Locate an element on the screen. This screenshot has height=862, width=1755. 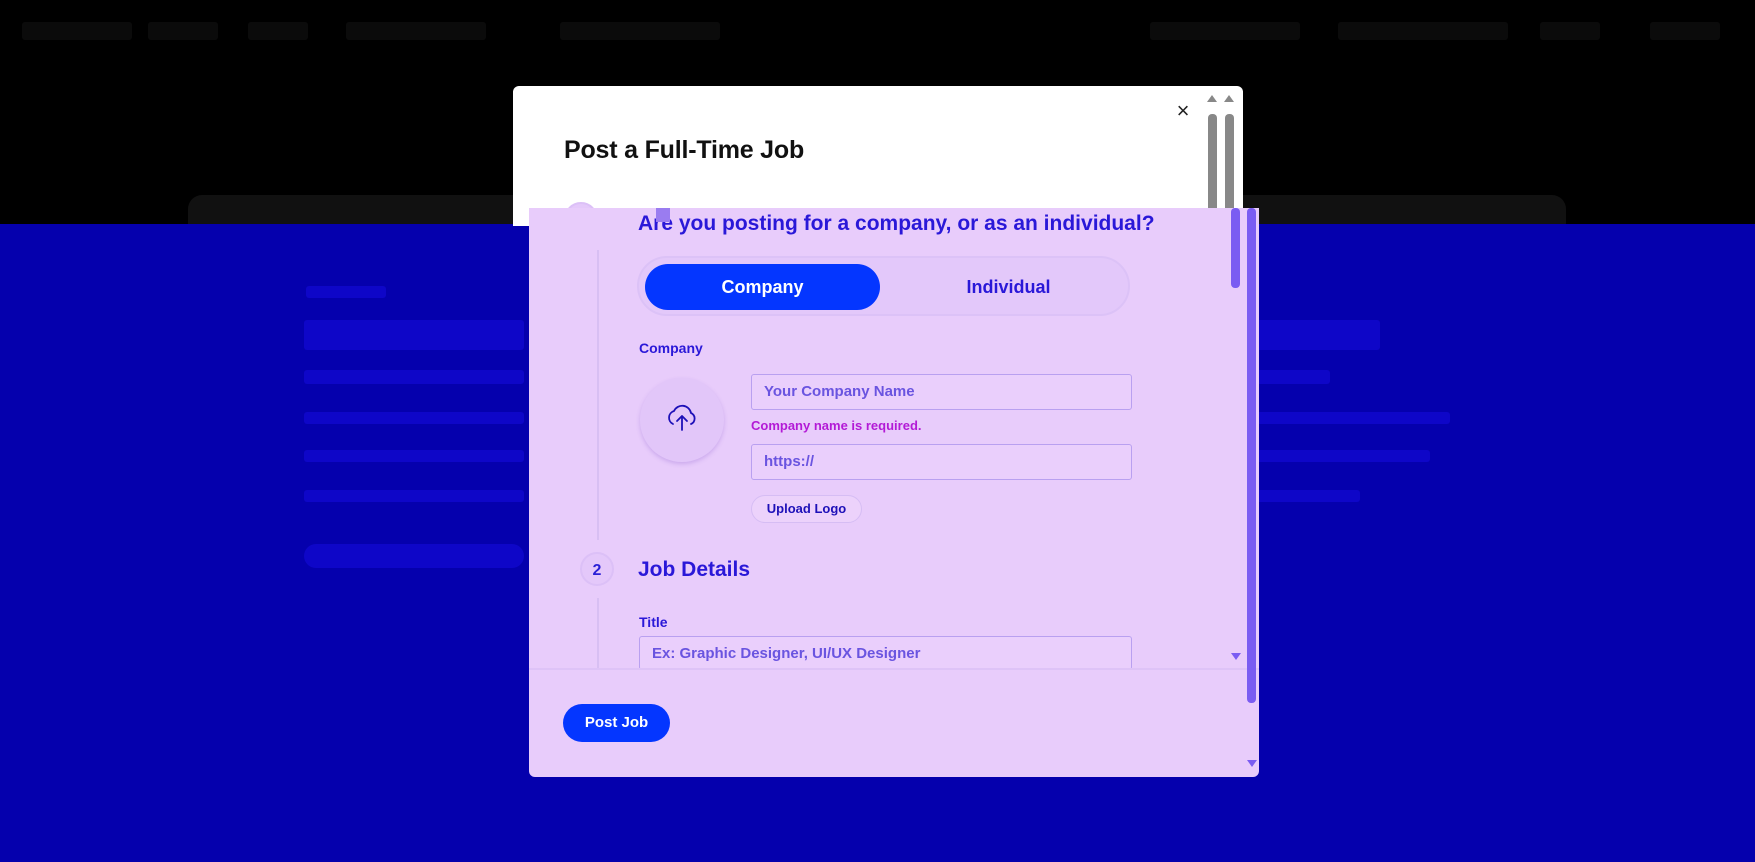
logo-upload-area is located at coordinates (682, 420).